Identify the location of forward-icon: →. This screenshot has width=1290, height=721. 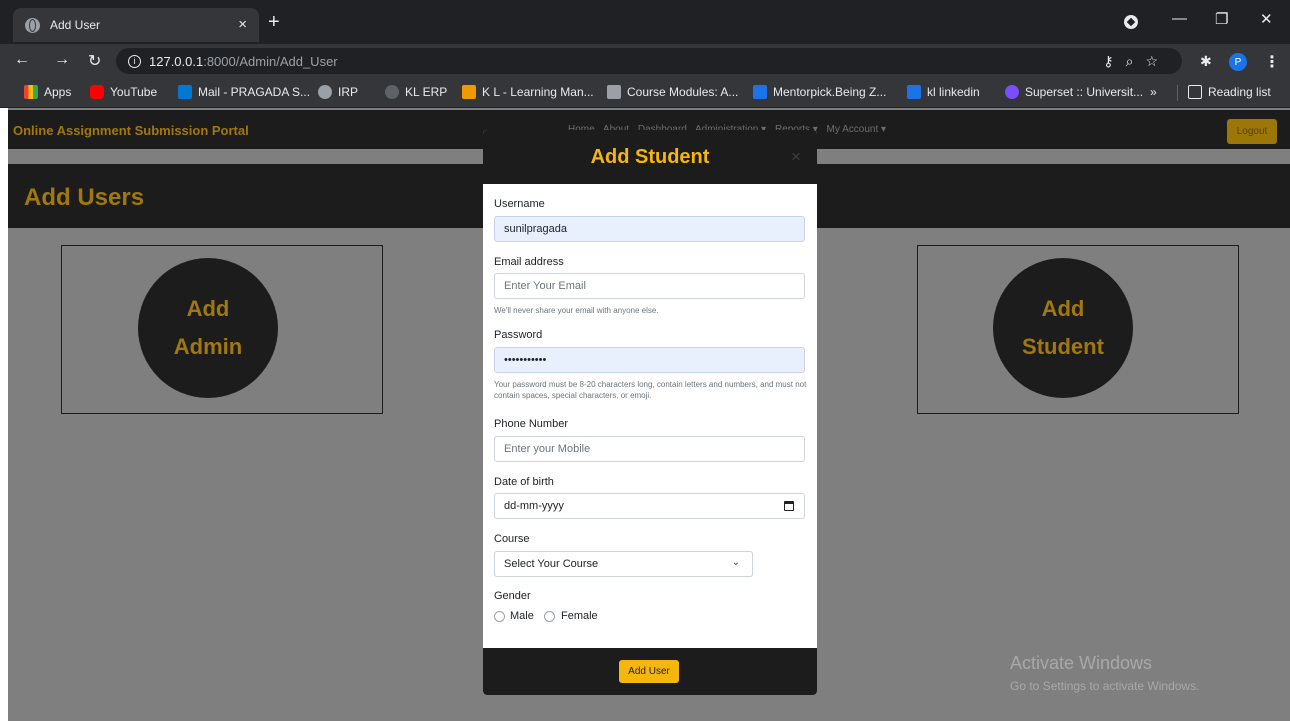
(62, 60).